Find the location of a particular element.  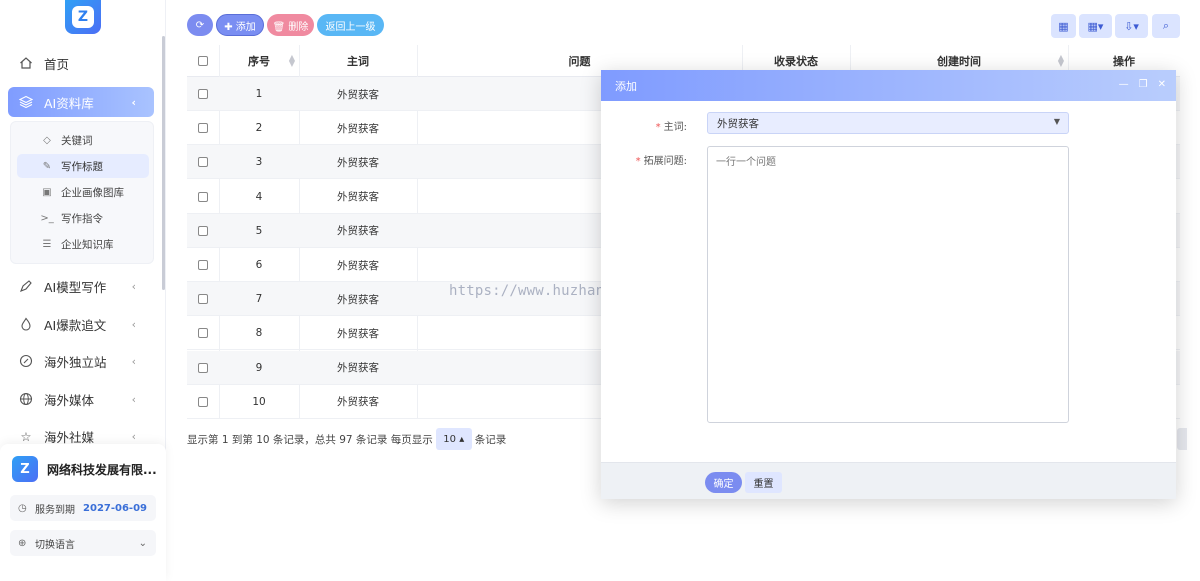

expiry-date: 2027-06-09 is located at coordinates (115, 508).